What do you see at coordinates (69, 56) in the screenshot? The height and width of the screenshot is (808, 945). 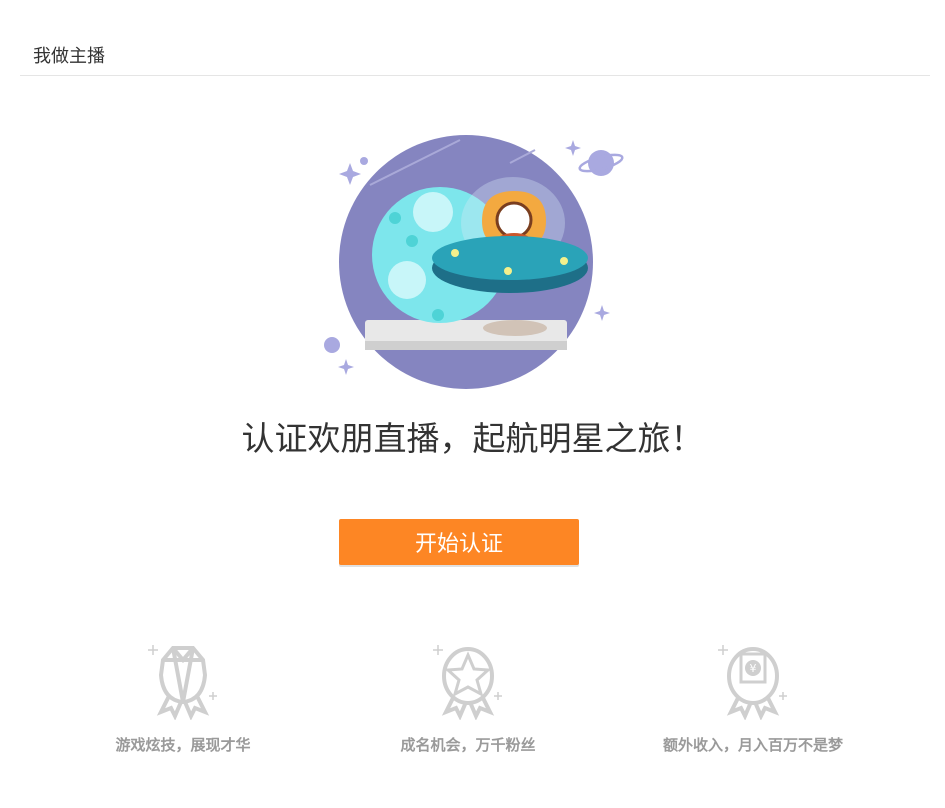 I see `page-title: 我做主播` at bounding box center [69, 56].